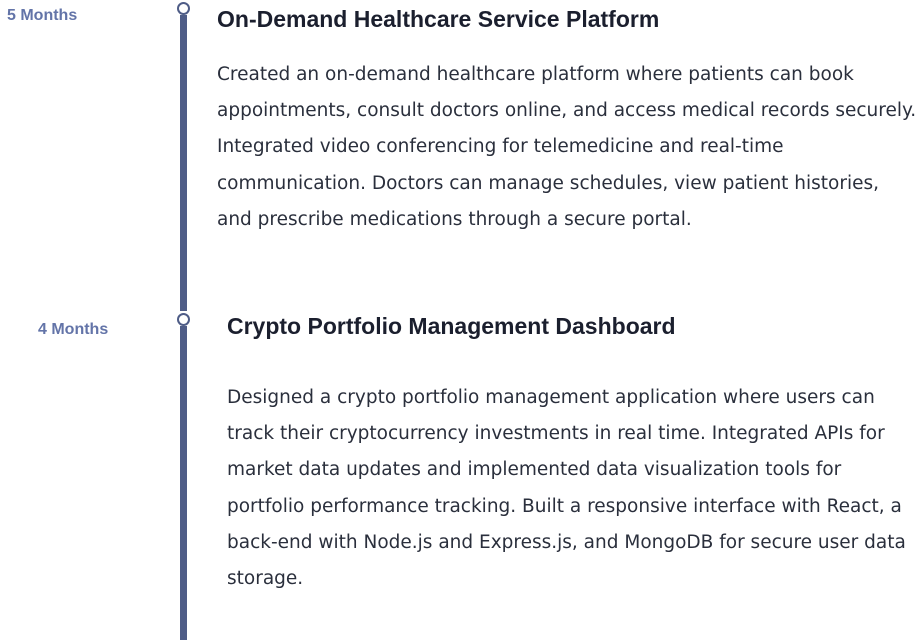 The width and height of the screenshot is (919, 640). Describe the element at coordinates (73, 329) in the screenshot. I see `project-duration: 4 Months` at that location.